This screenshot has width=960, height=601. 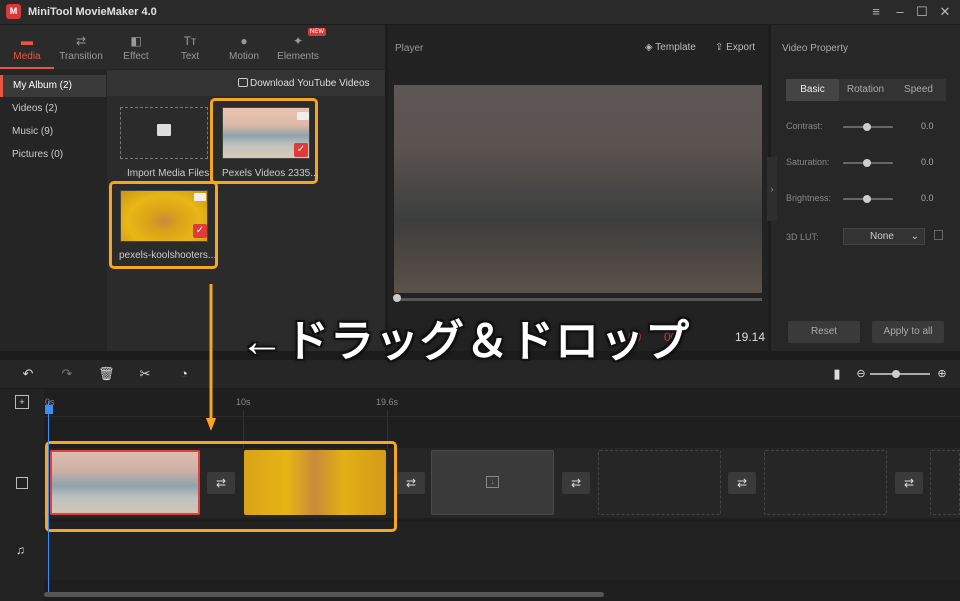 I want to click on tab-text: Tт Text, so click(x=190, y=47).